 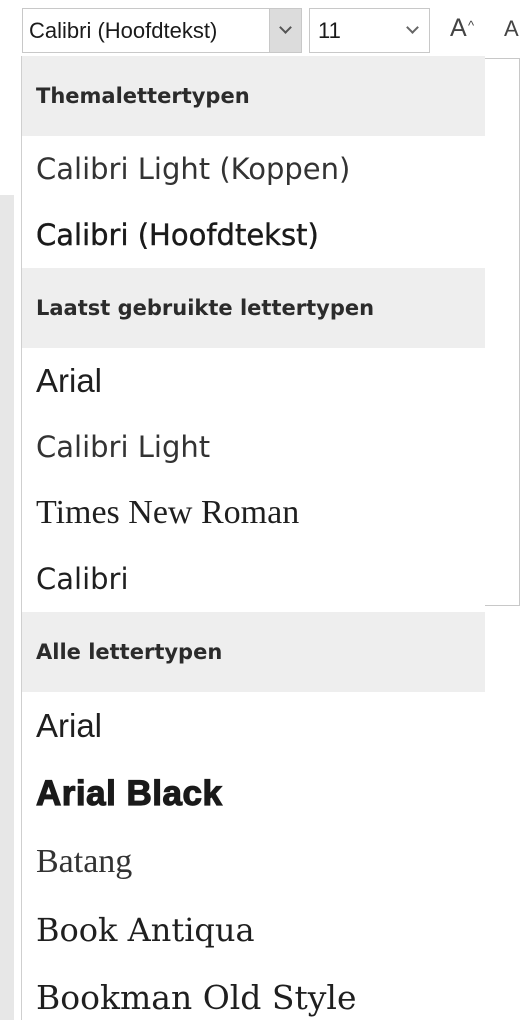 What do you see at coordinates (253, 447) in the screenshot?
I see `font-item-calibri-light-recent: Calibri Light` at bounding box center [253, 447].